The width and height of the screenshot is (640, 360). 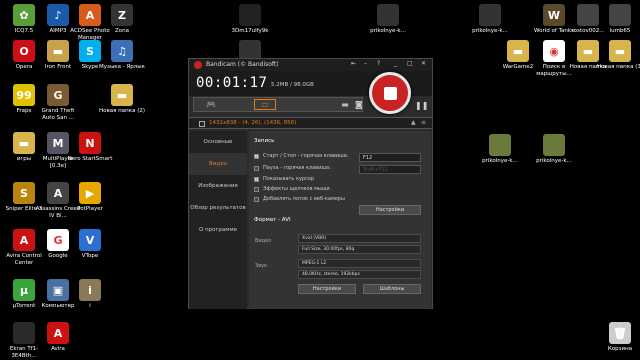 I want to click on desktop-icon-image: 99, so click(x=24, y=95).